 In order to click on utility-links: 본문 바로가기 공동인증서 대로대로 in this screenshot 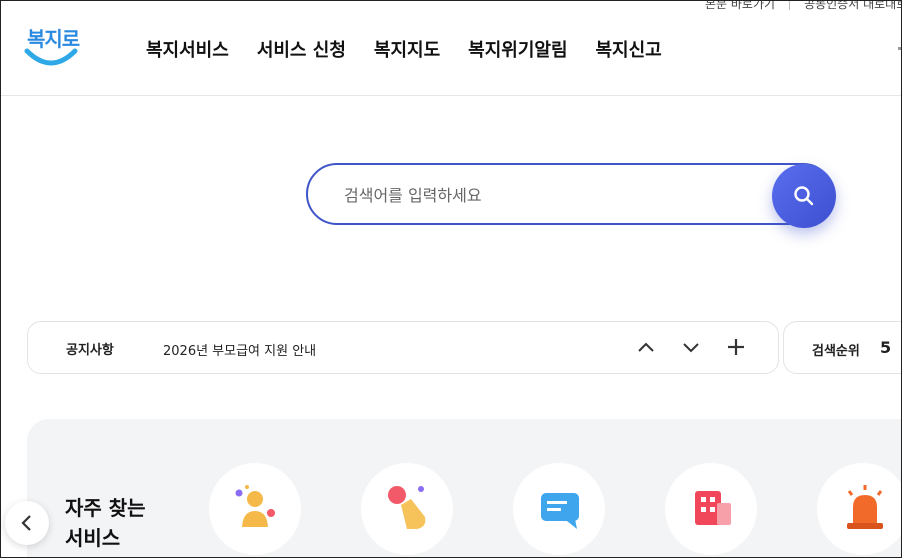, I will do `click(803, 6)`.